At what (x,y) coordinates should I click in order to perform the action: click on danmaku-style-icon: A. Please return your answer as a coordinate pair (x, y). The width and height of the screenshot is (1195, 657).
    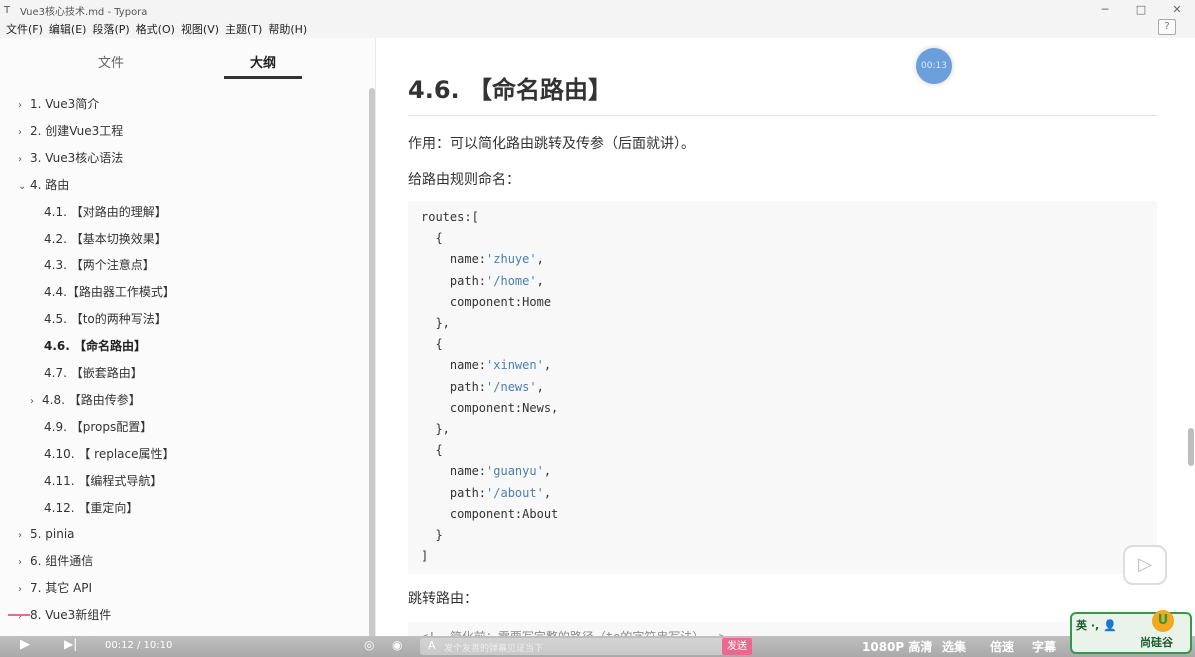
    Looking at the image, I should click on (432, 645).